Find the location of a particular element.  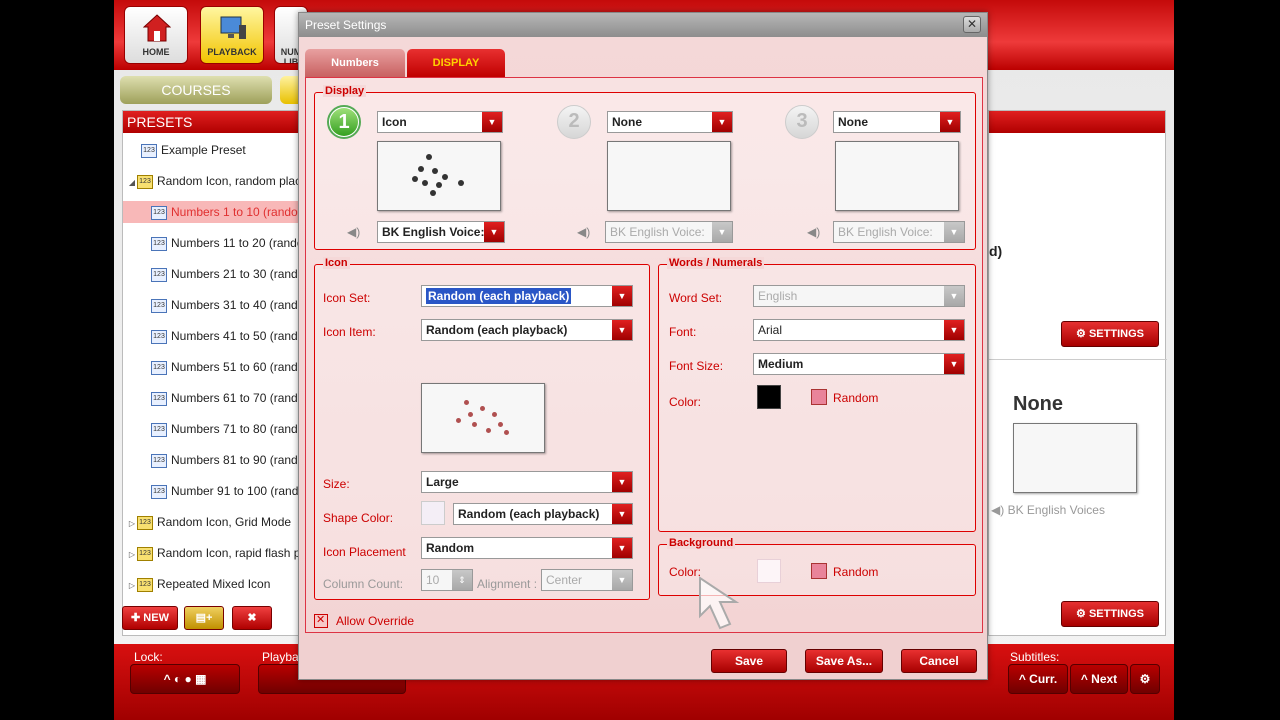

presets-tab is located at coordinates (290, 90).